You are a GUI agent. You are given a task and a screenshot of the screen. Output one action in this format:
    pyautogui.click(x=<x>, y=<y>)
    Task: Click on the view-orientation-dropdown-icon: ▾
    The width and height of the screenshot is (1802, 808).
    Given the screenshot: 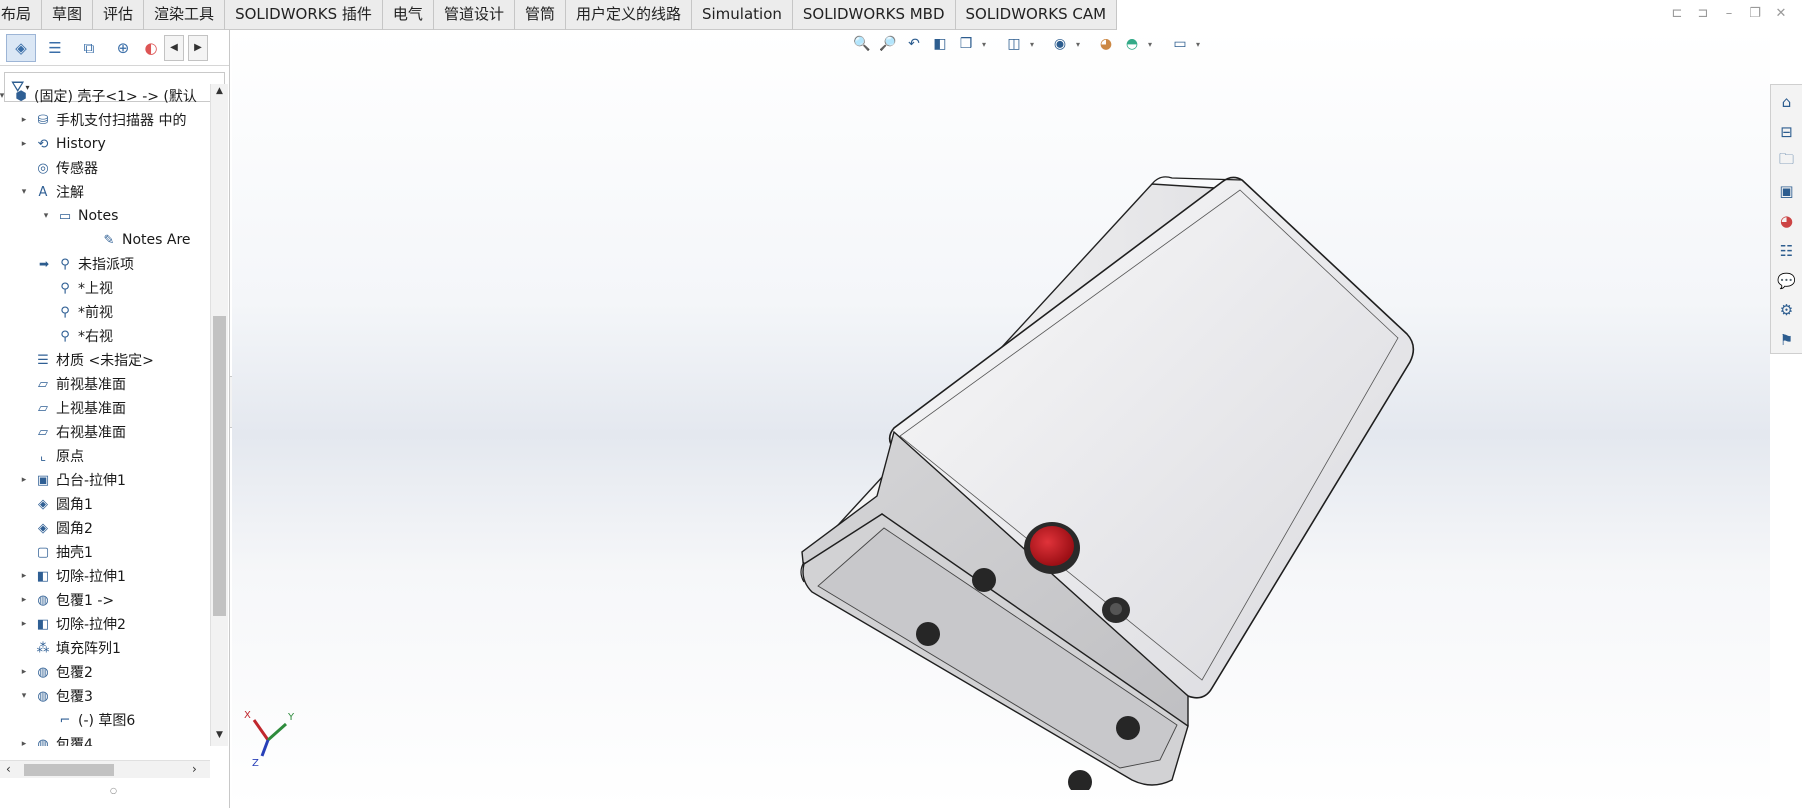 What is the action you would take?
    pyautogui.click(x=986, y=44)
    